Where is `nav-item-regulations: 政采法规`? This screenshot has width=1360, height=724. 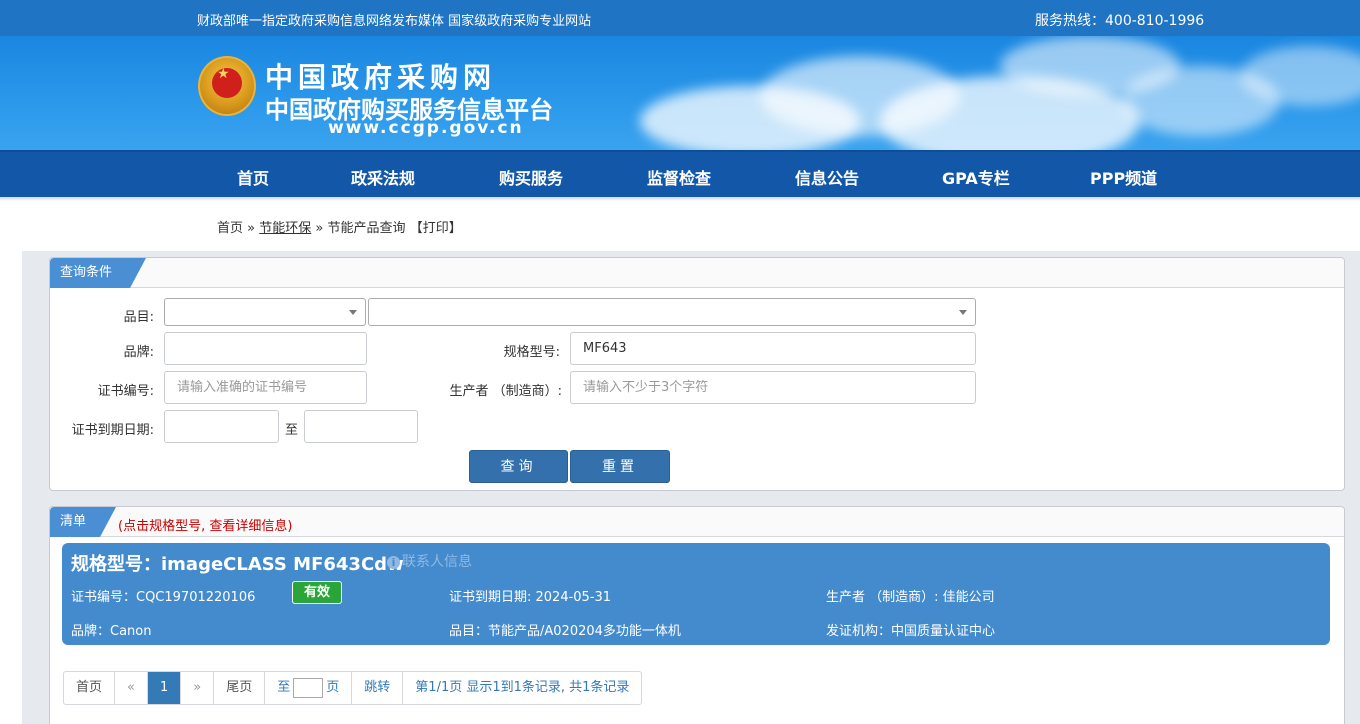 nav-item-regulations: 政采法规 is located at coordinates (383, 177).